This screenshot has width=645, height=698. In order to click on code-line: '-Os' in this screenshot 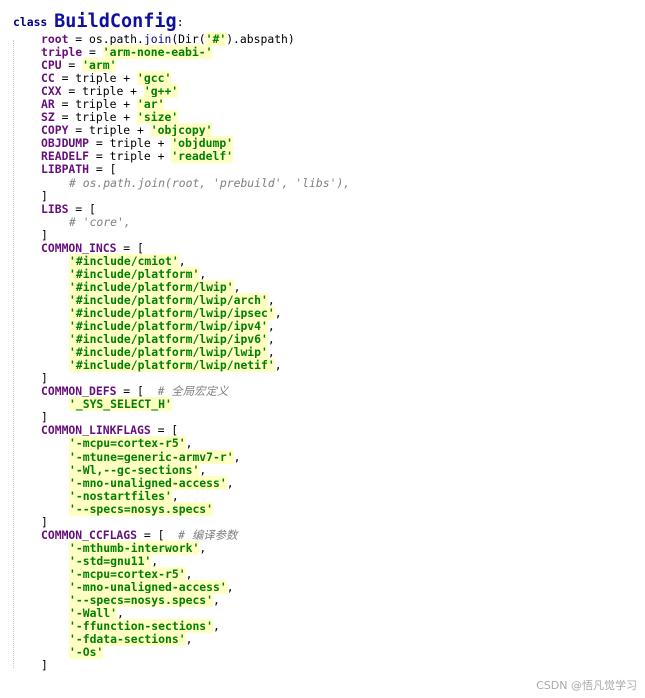, I will do `click(329, 652)`.